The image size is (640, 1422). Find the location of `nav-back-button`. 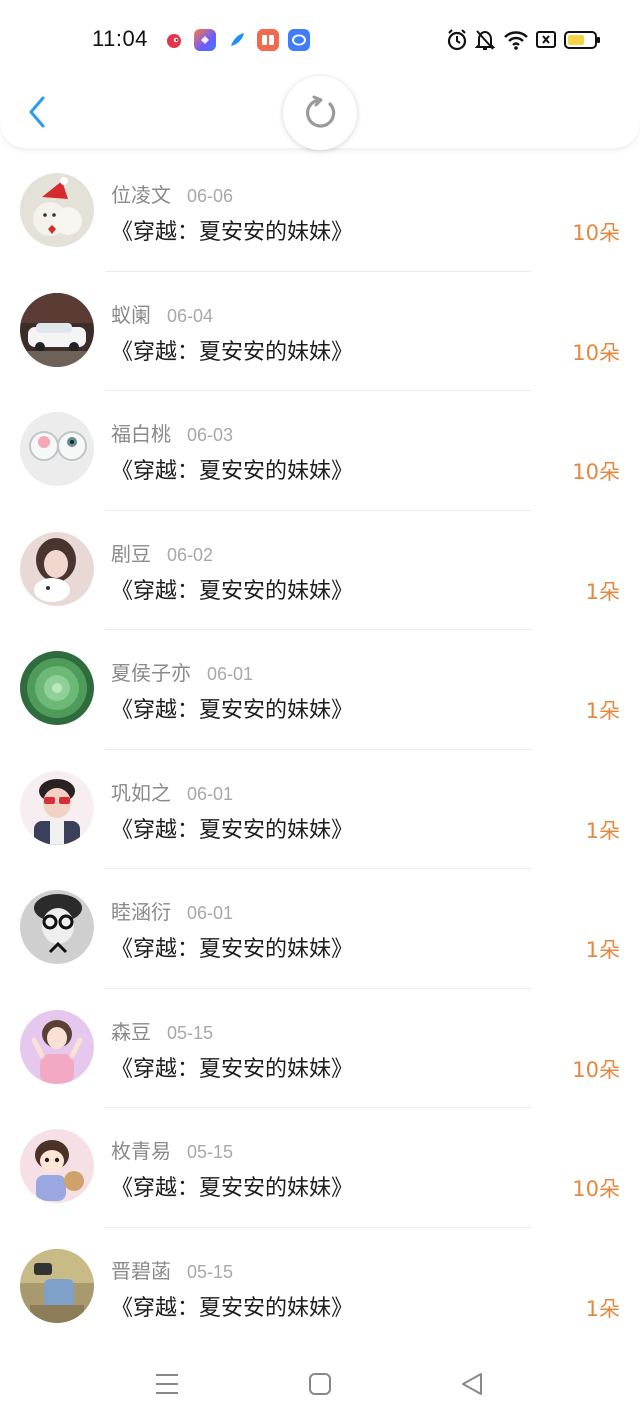

nav-back-button is located at coordinates (472, 1384).